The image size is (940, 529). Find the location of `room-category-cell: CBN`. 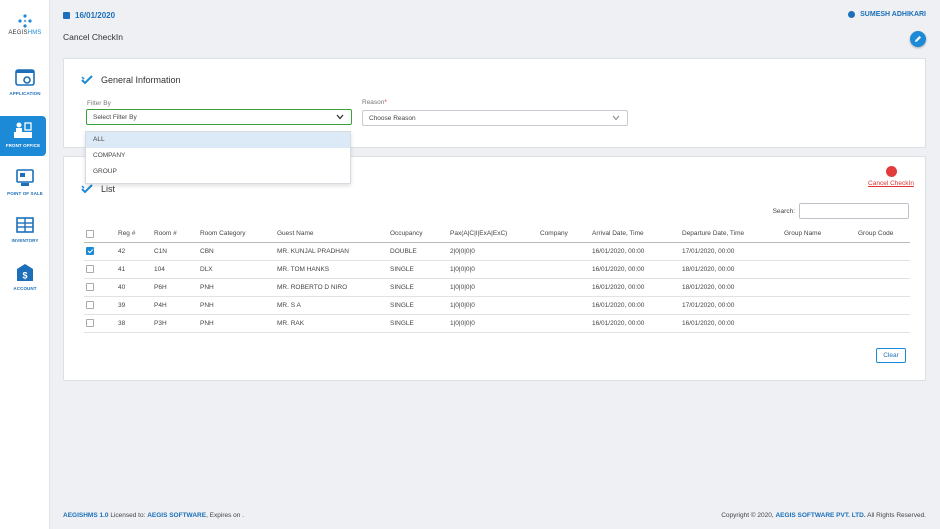

room-category-cell: CBN is located at coordinates (236, 251).